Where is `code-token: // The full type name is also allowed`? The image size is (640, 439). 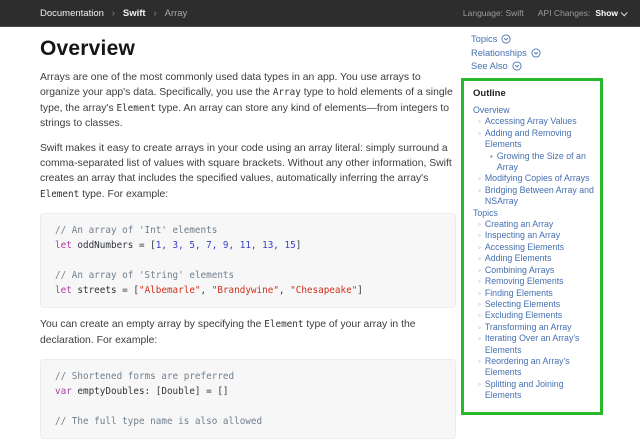
code-token: // The full type name is also allowed is located at coordinates (159, 422).